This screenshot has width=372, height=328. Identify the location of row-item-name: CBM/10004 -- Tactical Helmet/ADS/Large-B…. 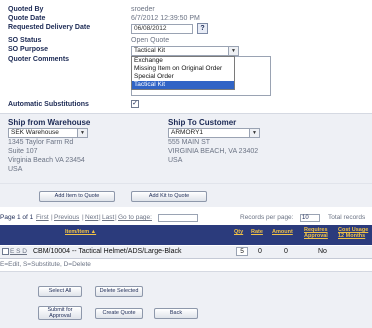
(107, 251).